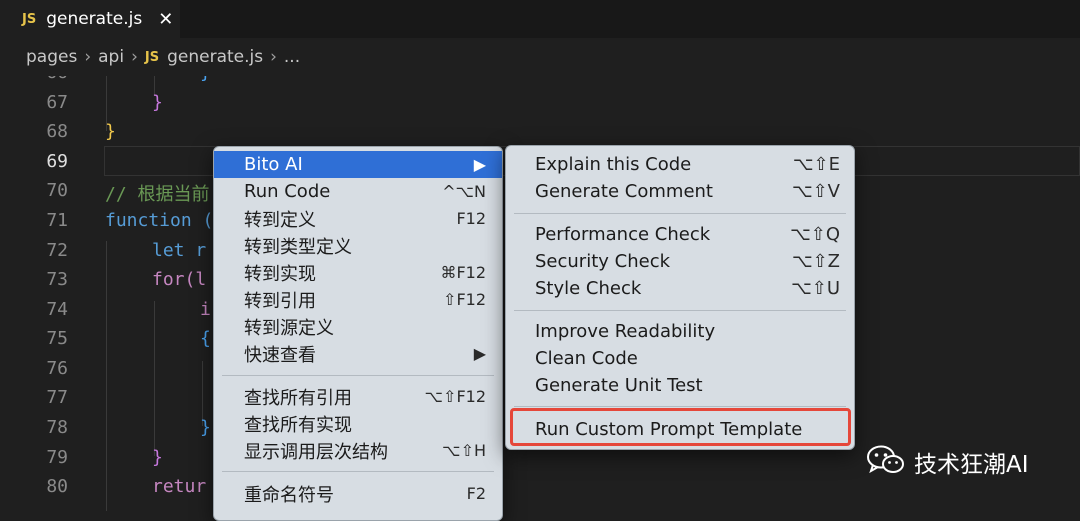 The height and width of the screenshot is (521, 1080). Describe the element at coordinates (179, 486) in the screenshot. I see `code-line: retur` at that location.